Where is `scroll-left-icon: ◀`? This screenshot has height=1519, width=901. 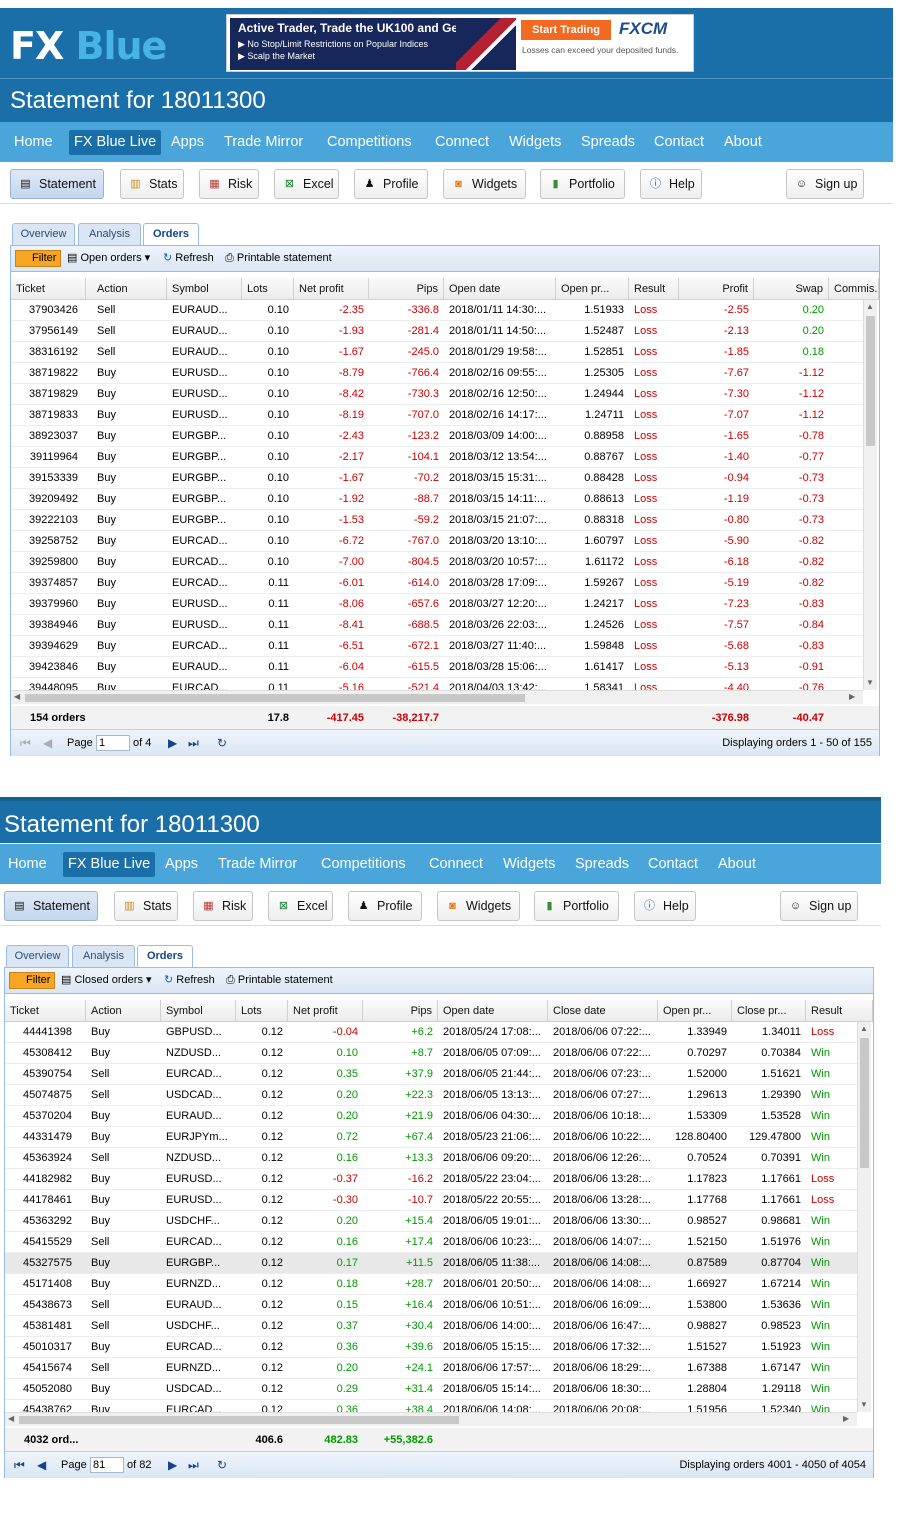
scroll-left-icon: ◀ is located at coordinates (11, 1418).